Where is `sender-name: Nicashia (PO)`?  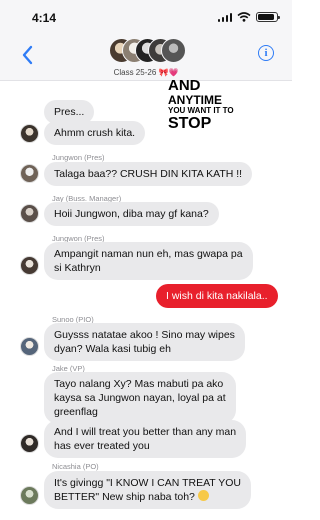 sender-name: Nicashia (PO) is located at coordinates (75, 466).